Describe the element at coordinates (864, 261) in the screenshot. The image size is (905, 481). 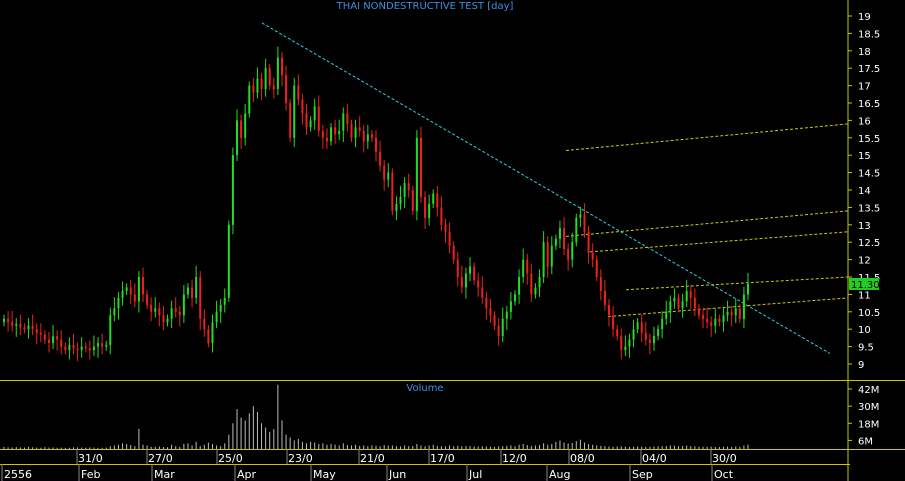
I see `price-tick-label: 12` at that location.